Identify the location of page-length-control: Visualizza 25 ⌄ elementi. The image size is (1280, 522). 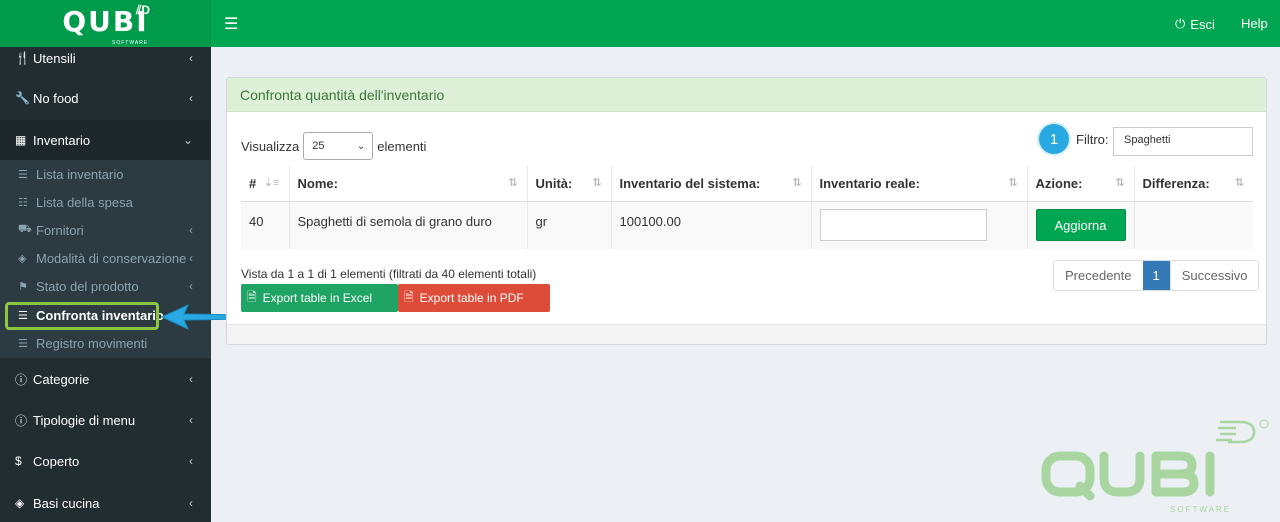
(333, 146).